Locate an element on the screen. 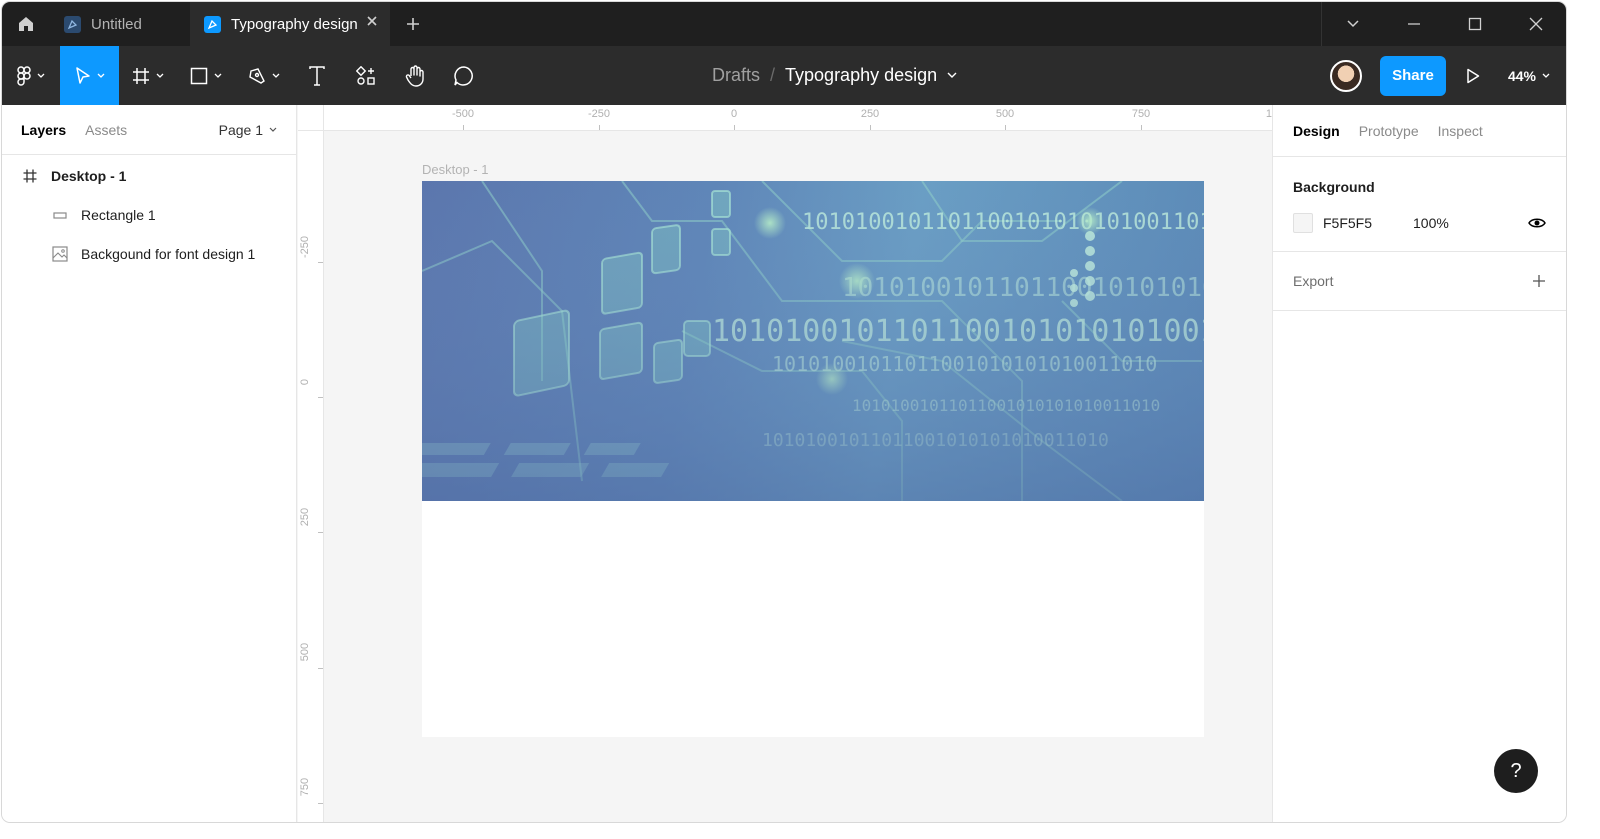  layer-desktop-1: Desktop - 1 is located at coordinates (149, 175).